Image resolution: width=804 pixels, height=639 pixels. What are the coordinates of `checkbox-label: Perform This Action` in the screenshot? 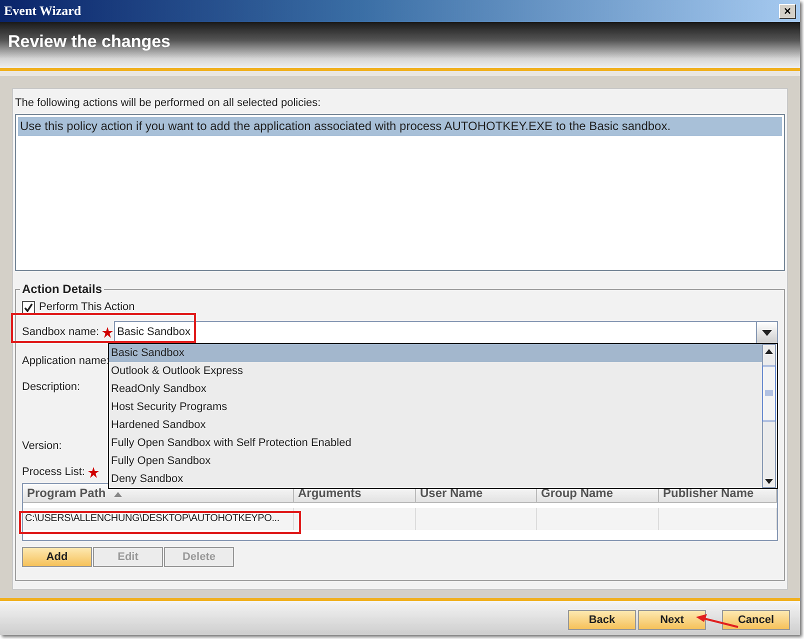 It's located at (87, 307).